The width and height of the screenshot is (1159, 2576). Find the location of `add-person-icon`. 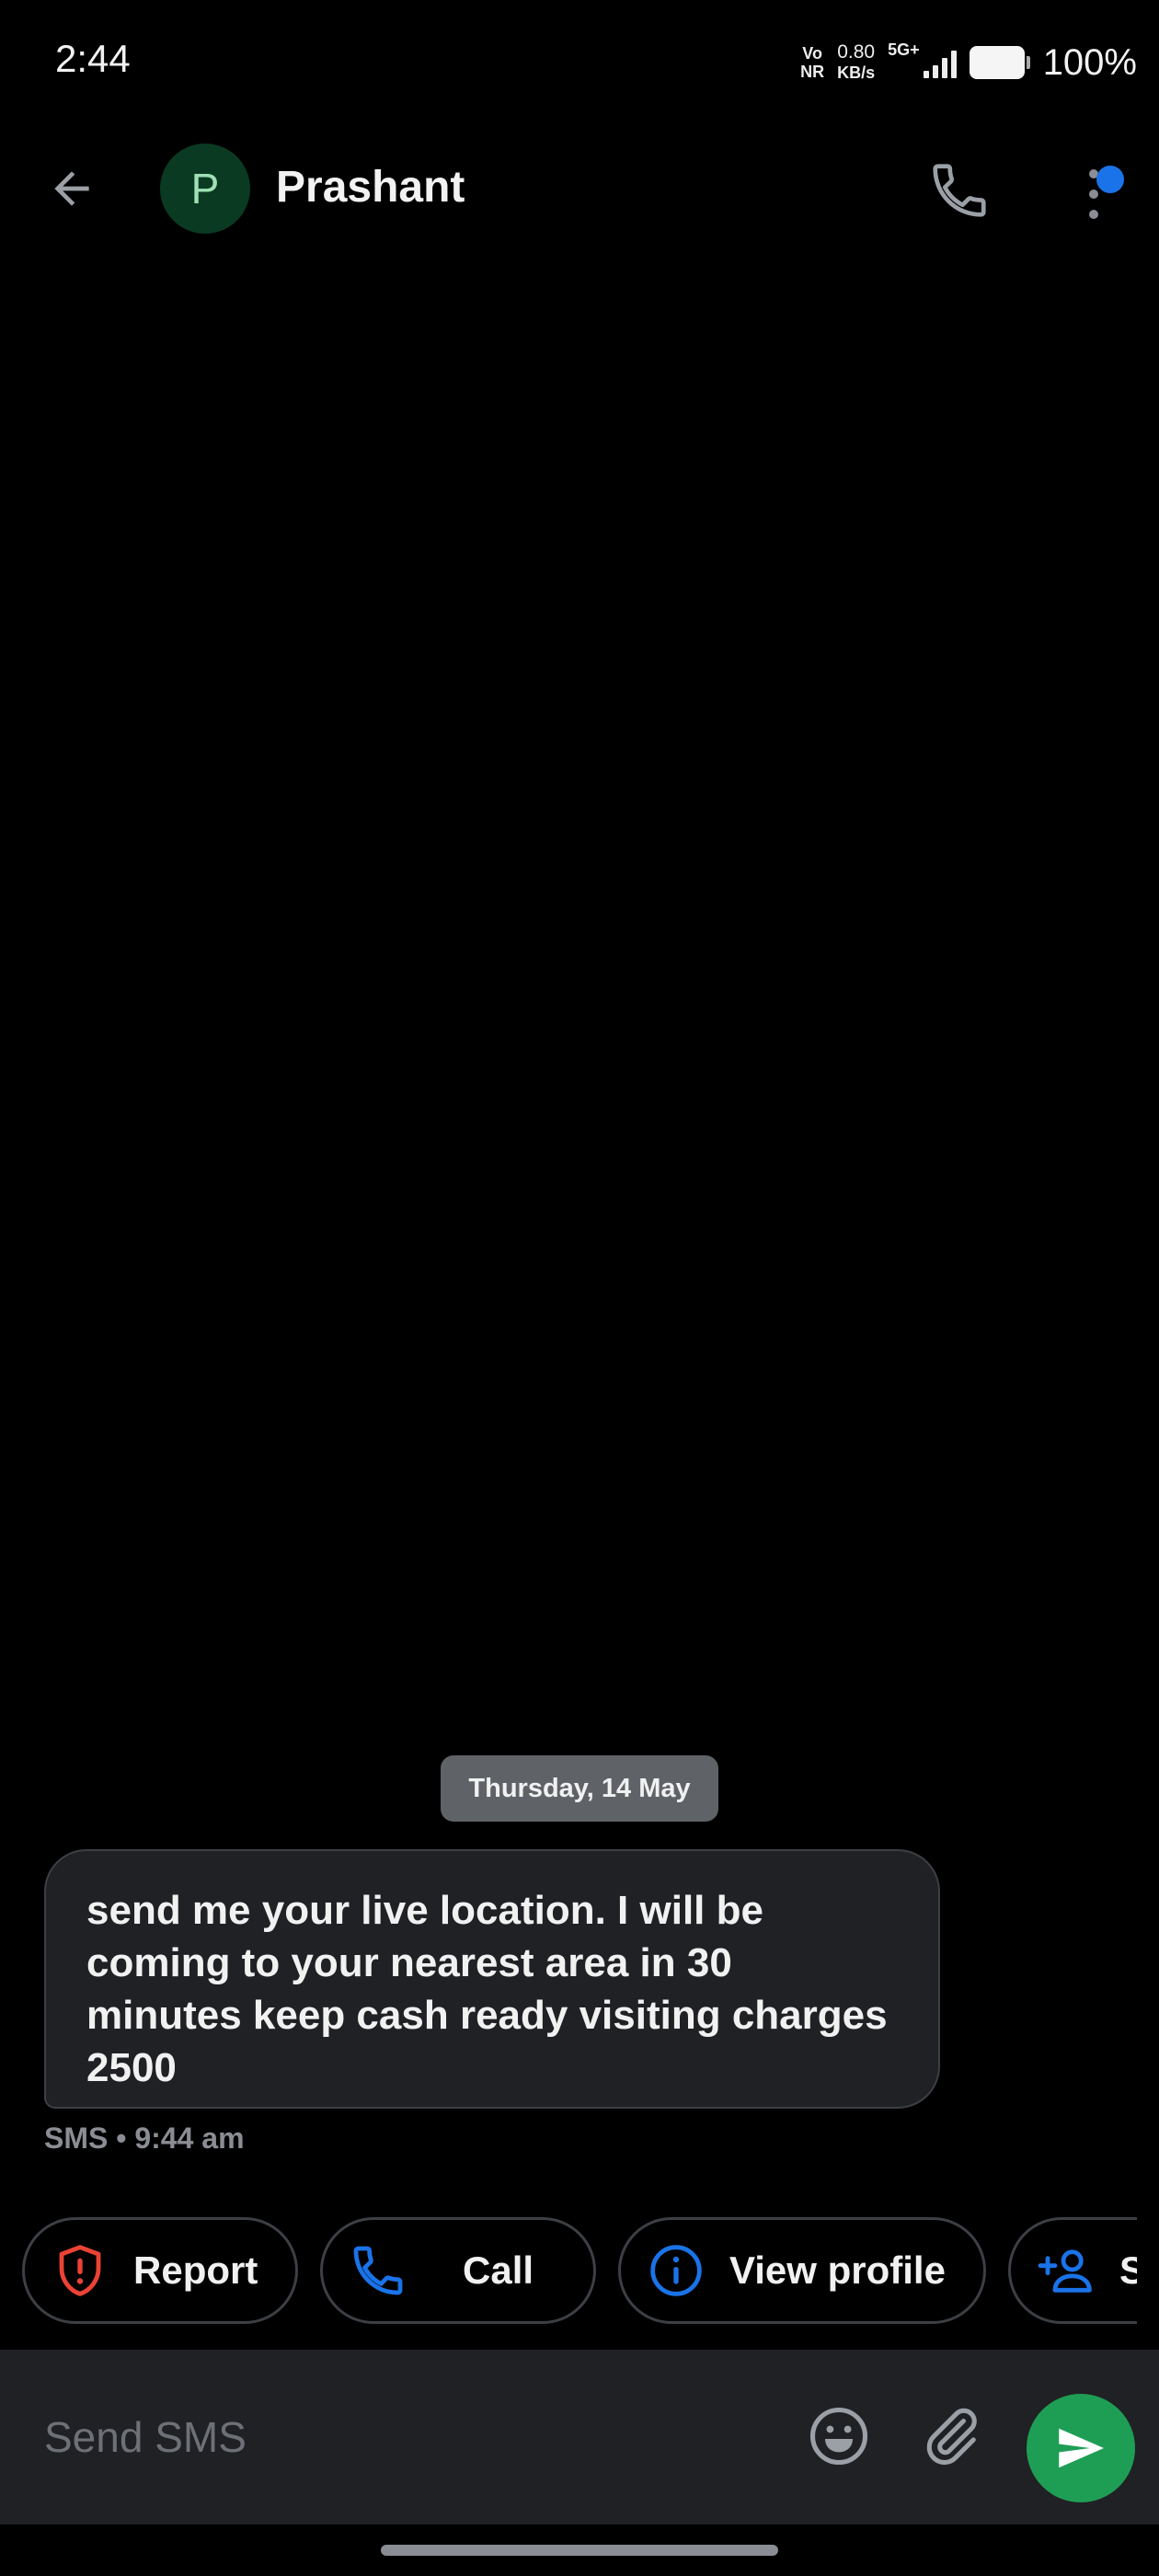

add-person-icon is located at coordinates (1065, 2271).